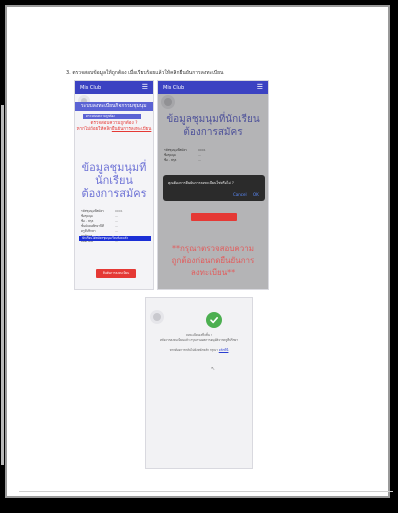  I want to click on return-home-link: คลิกที่นี่, so click(224, 350).